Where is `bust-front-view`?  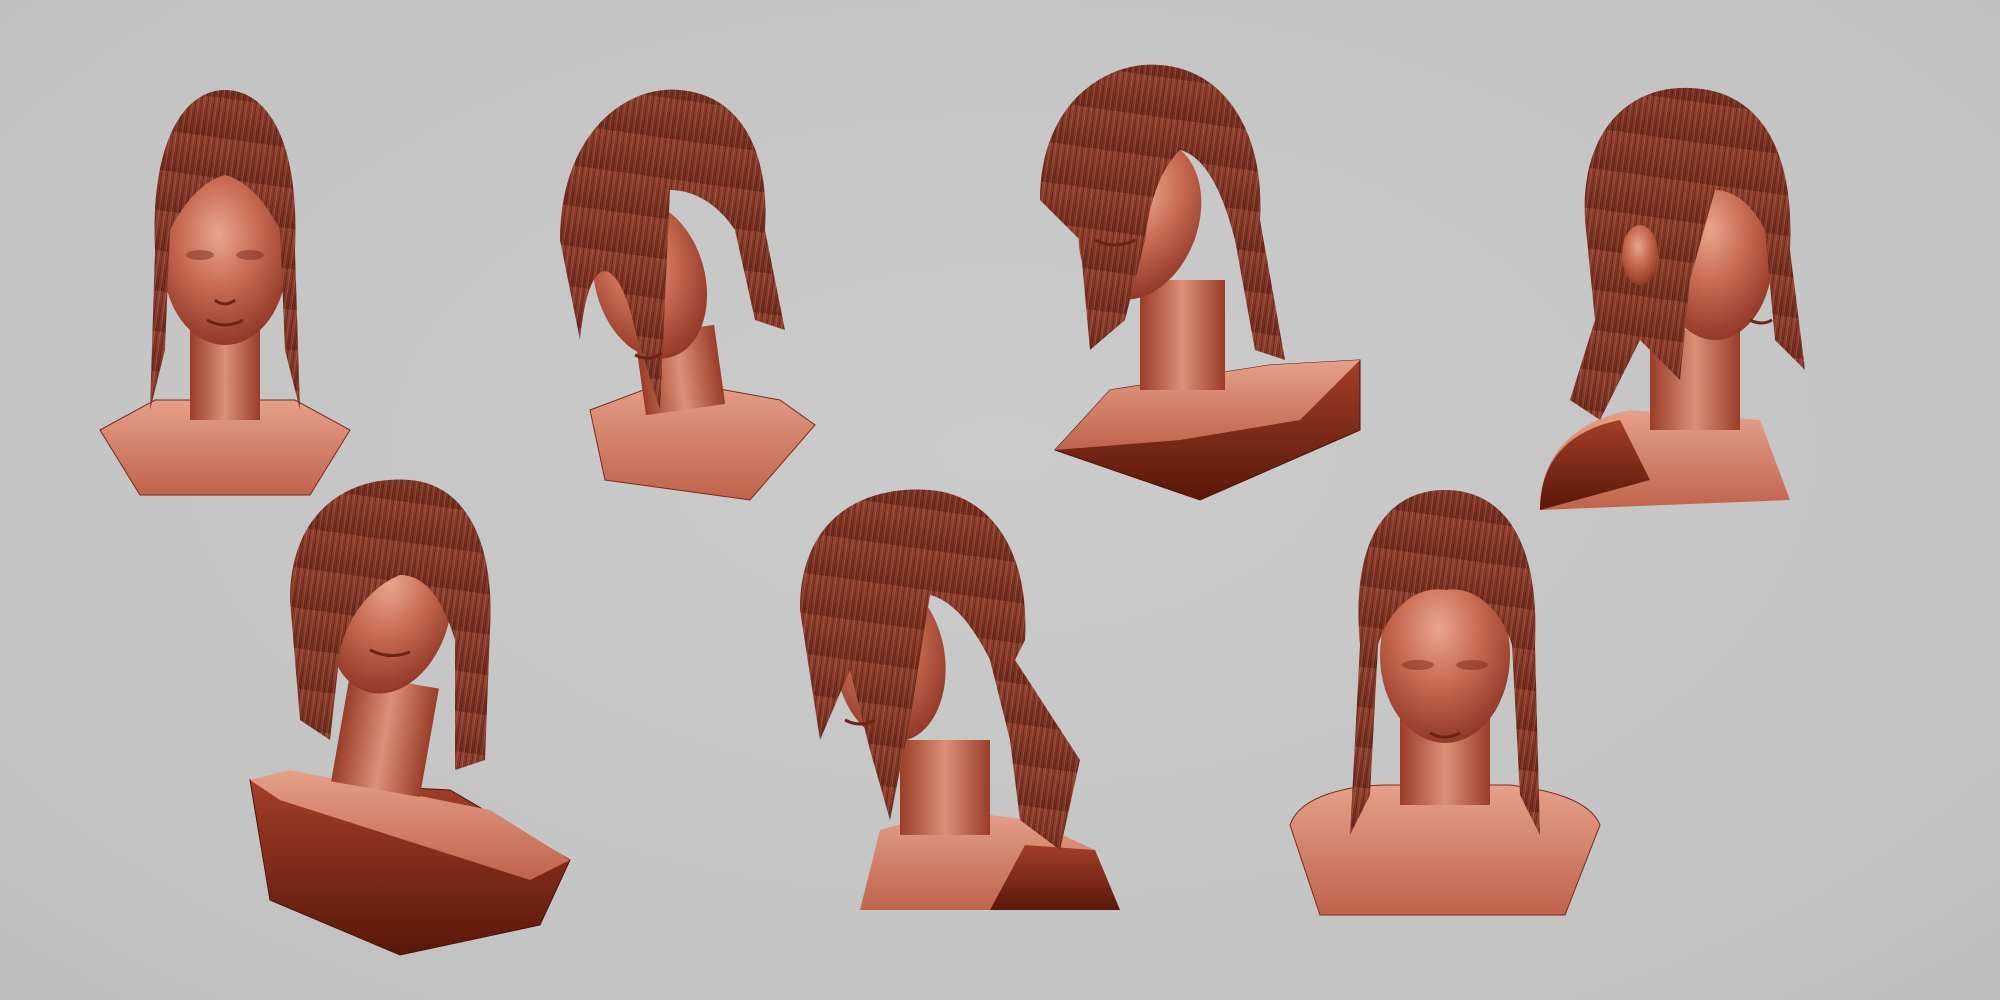
bust-front-view is located at coordinates (225, 290).